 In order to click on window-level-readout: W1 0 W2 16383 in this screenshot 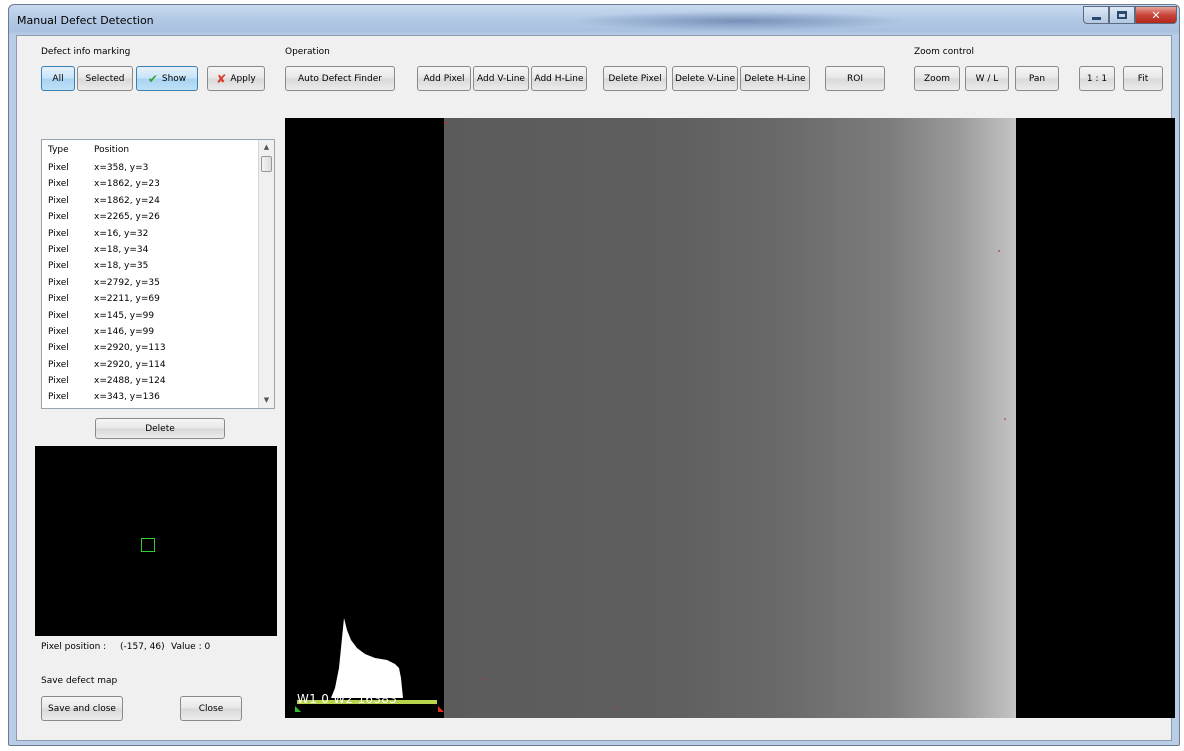, I will do `click(347, 699)`.